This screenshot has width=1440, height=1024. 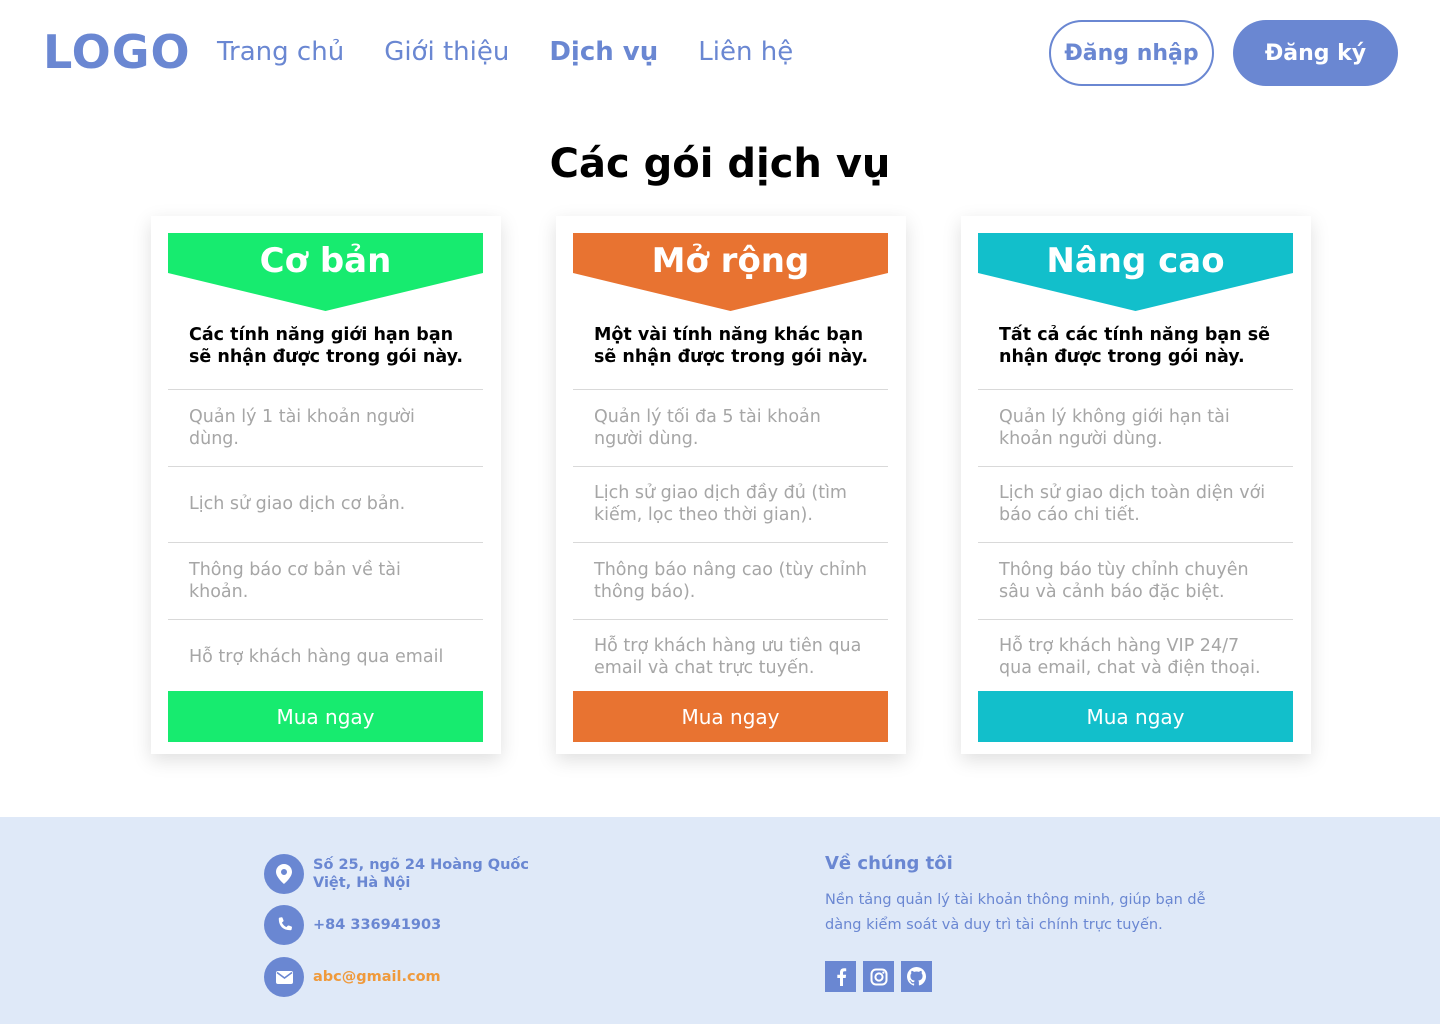 What do you see at coordinates (745, 52) in the screenshot?
I see `nav-item-contact: Liên hệ` at bounding box center [745, 52].